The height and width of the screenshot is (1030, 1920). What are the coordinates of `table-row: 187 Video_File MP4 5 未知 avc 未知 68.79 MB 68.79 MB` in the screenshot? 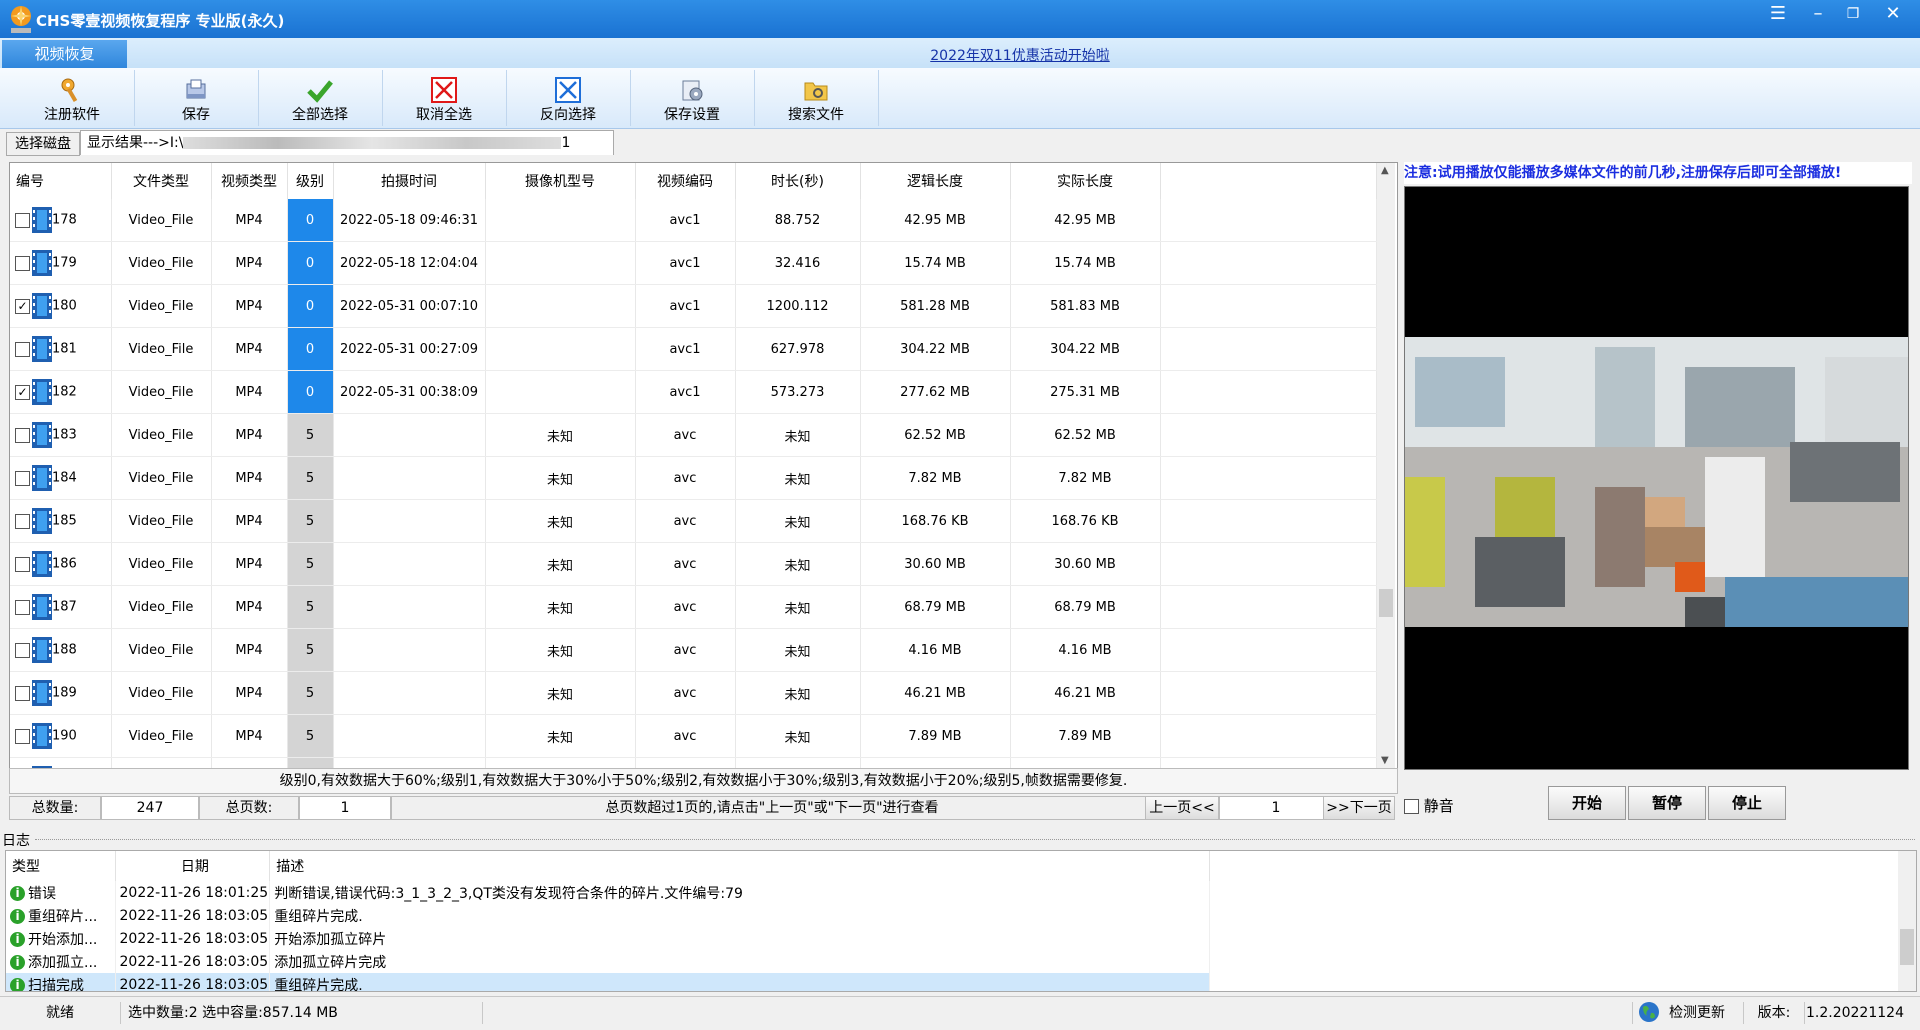 It's located at (693, 607).